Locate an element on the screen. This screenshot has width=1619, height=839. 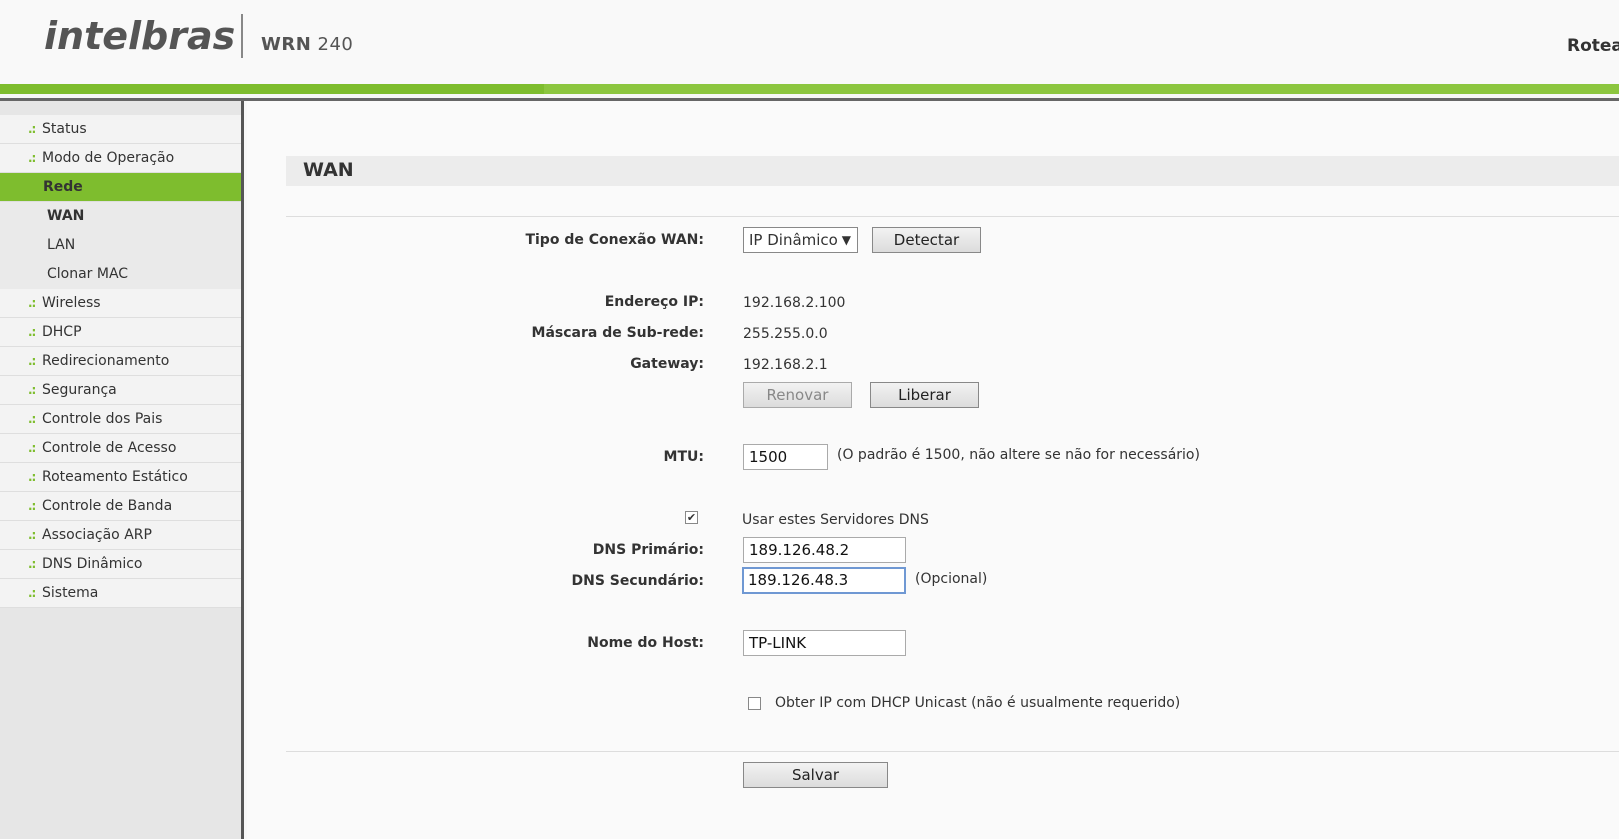
model-name: WRN 240 is located at coordinates (307, 44).